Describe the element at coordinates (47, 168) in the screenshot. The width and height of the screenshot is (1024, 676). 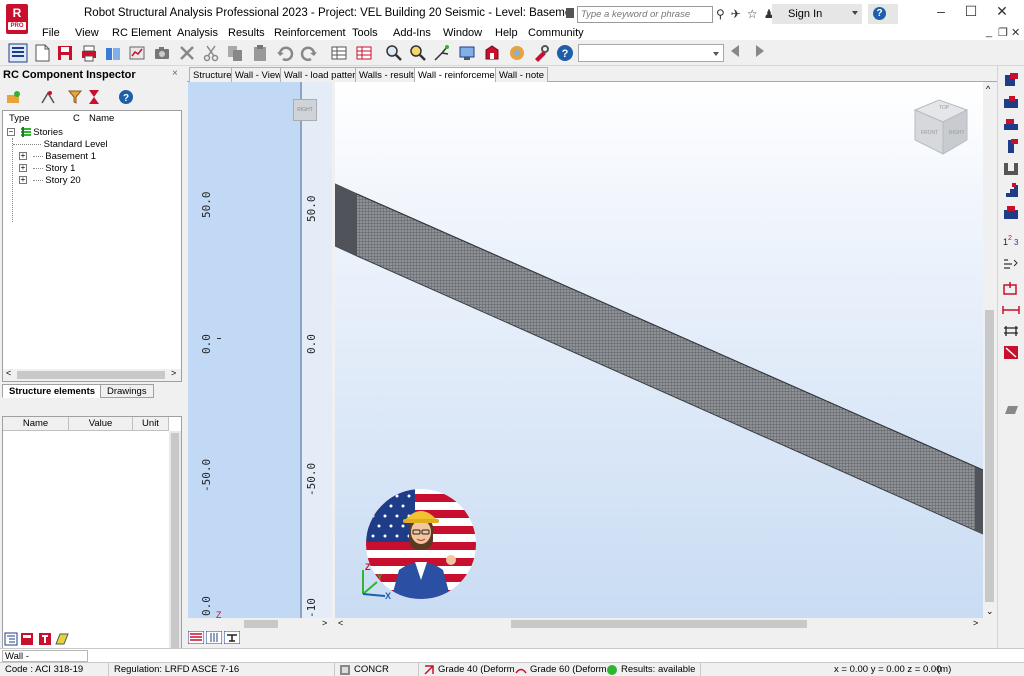
I see `tree-node-story-1: + Story 1` at that location.